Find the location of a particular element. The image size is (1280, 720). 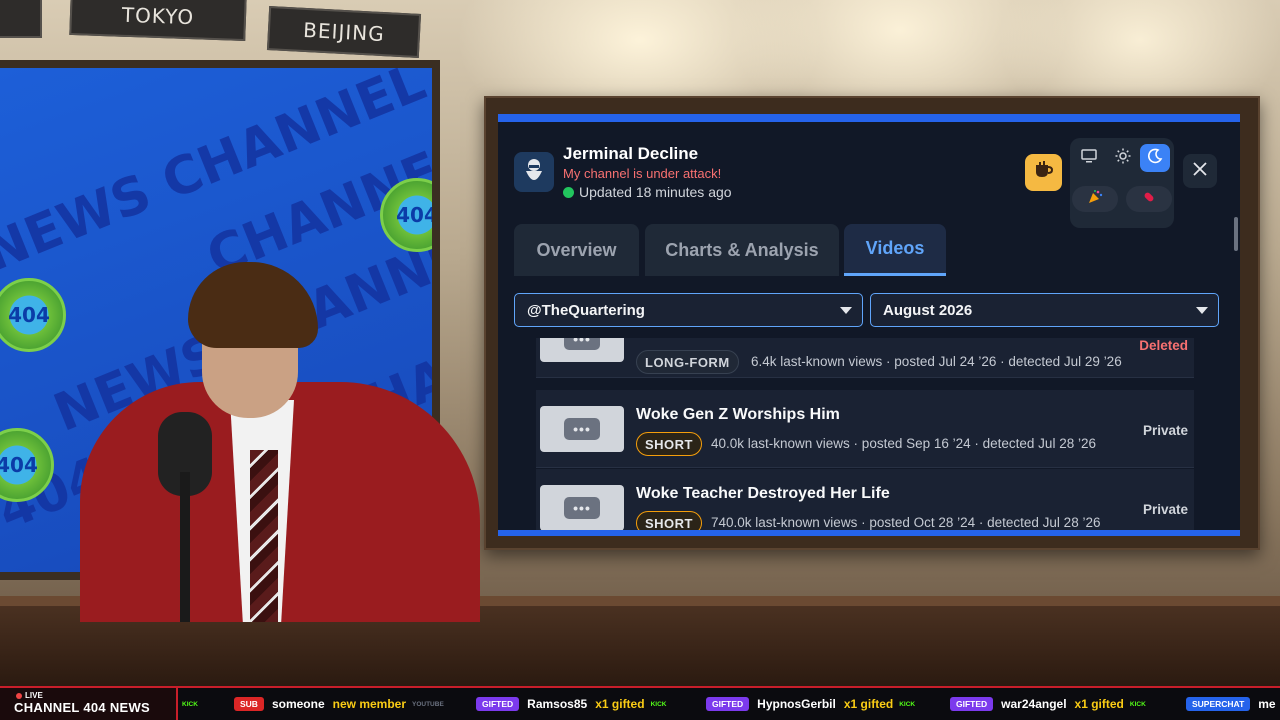

theme-light-button is located at coordinates (1123, 158).